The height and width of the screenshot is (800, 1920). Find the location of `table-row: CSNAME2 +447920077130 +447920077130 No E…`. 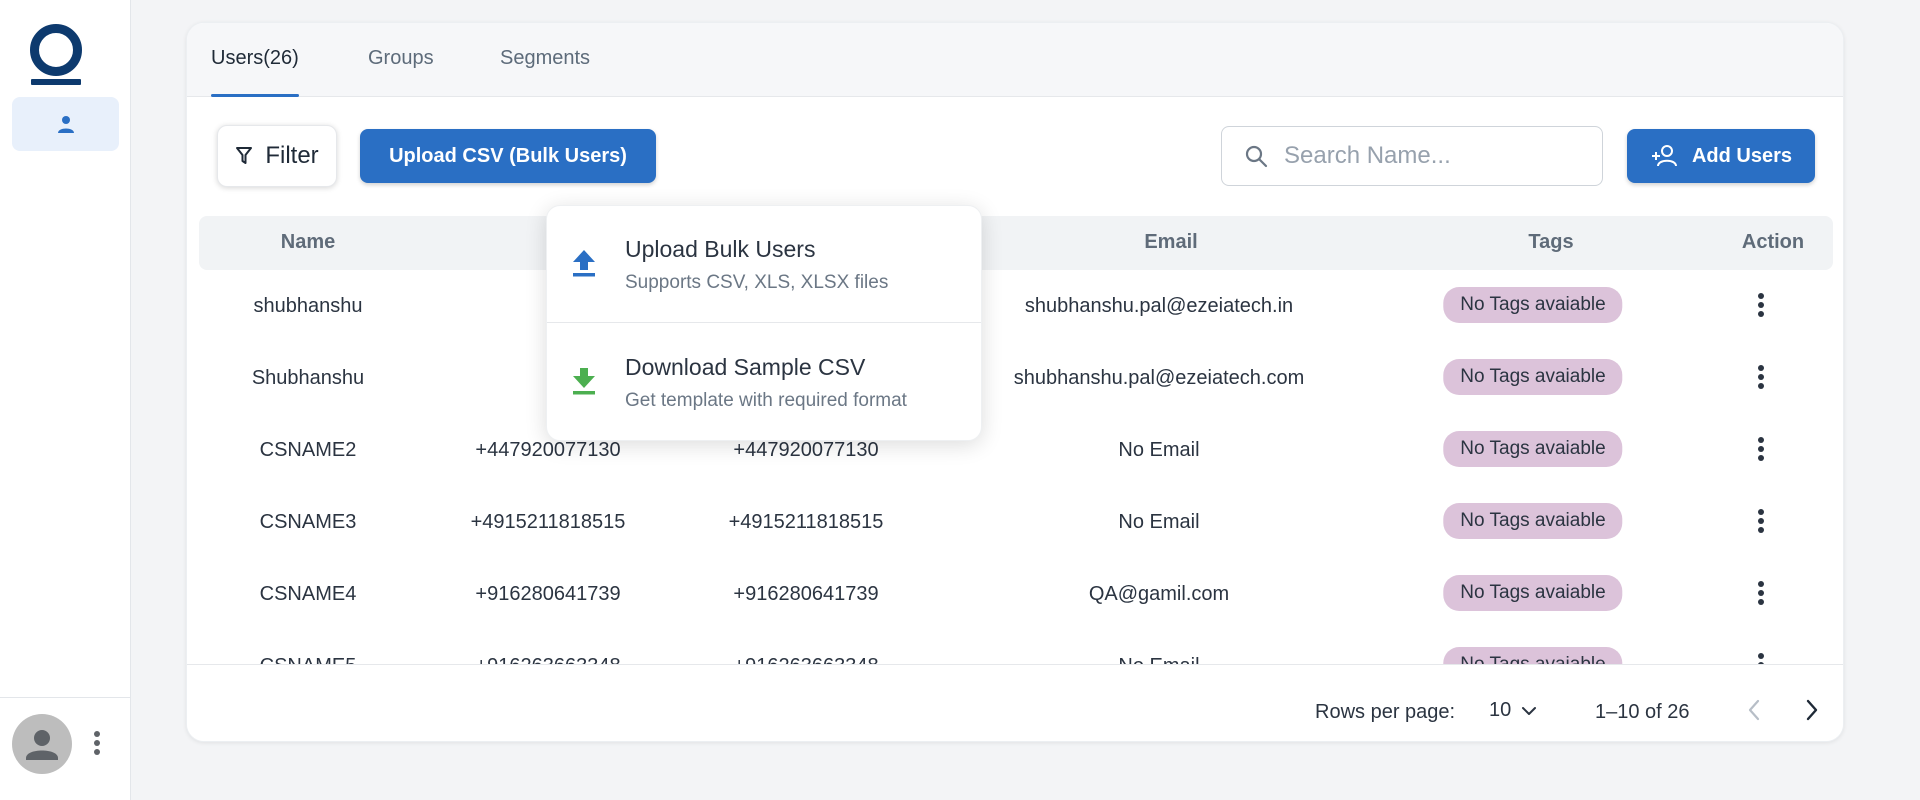

table-row: CSNAME2 +447920077130 +447920077130 No E… is located at coordinates (1015, 450).